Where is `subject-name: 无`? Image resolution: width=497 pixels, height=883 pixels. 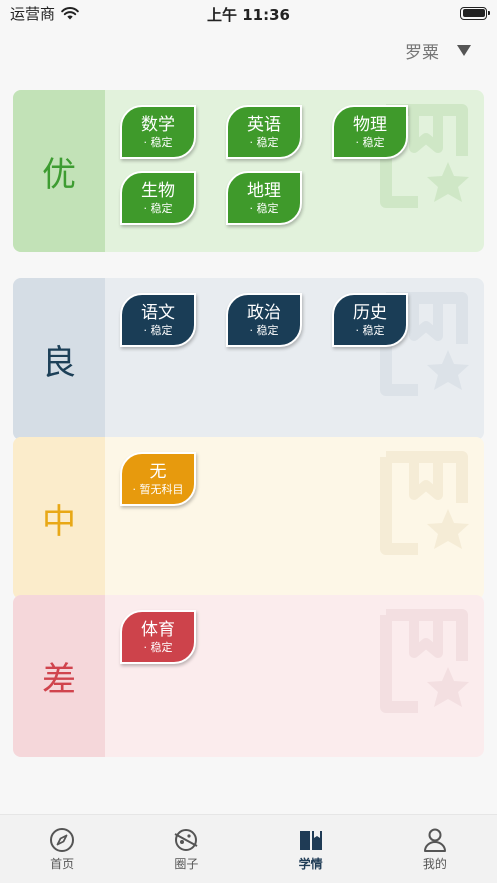
subject-name: 无 is located at coordinates (158, 472).